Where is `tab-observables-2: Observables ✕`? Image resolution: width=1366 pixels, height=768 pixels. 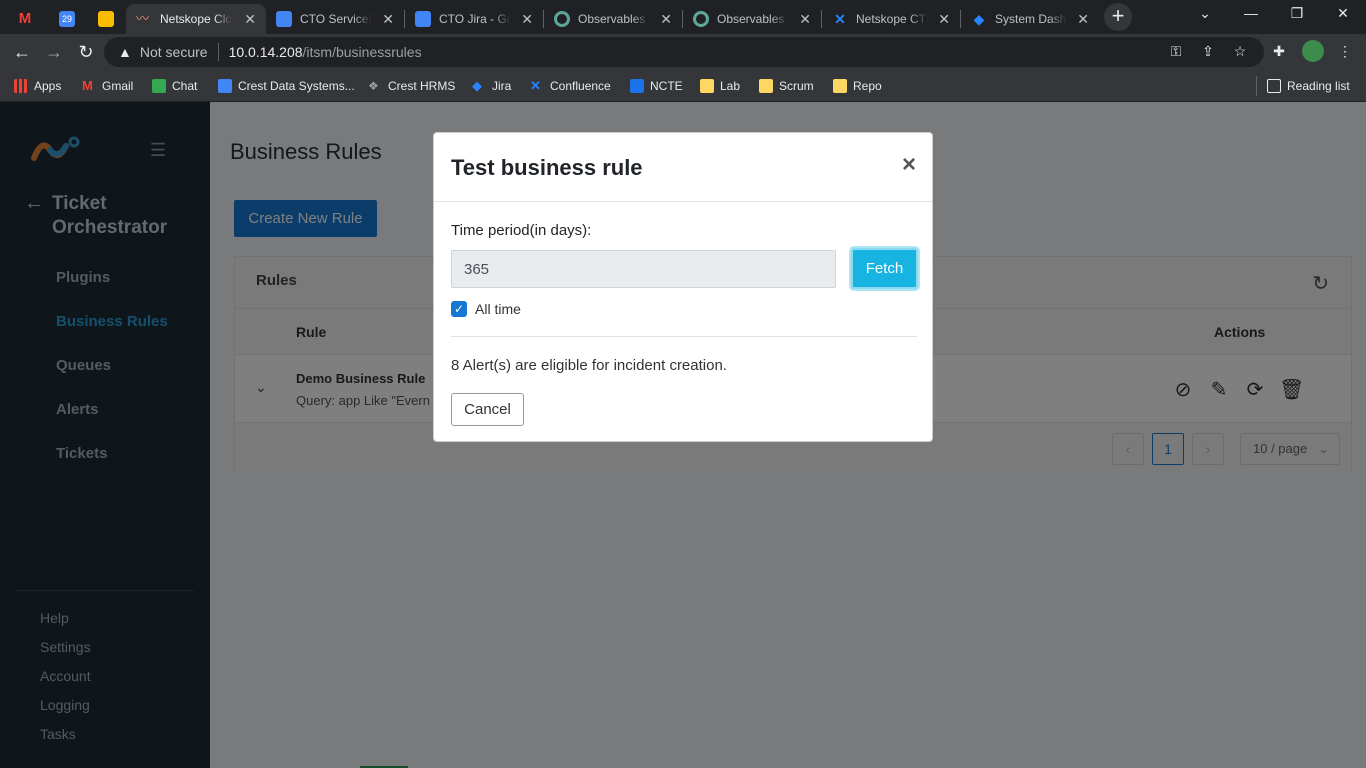
tab-observables-2: Observables ✕ is located at coordinates (752, 19).